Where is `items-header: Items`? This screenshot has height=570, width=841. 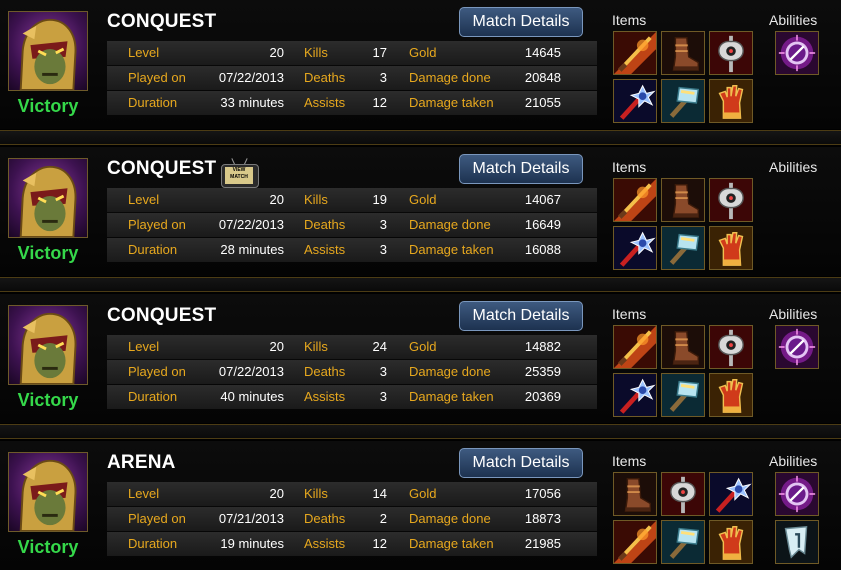 items-header: Items is located at coordinates (629, 20).